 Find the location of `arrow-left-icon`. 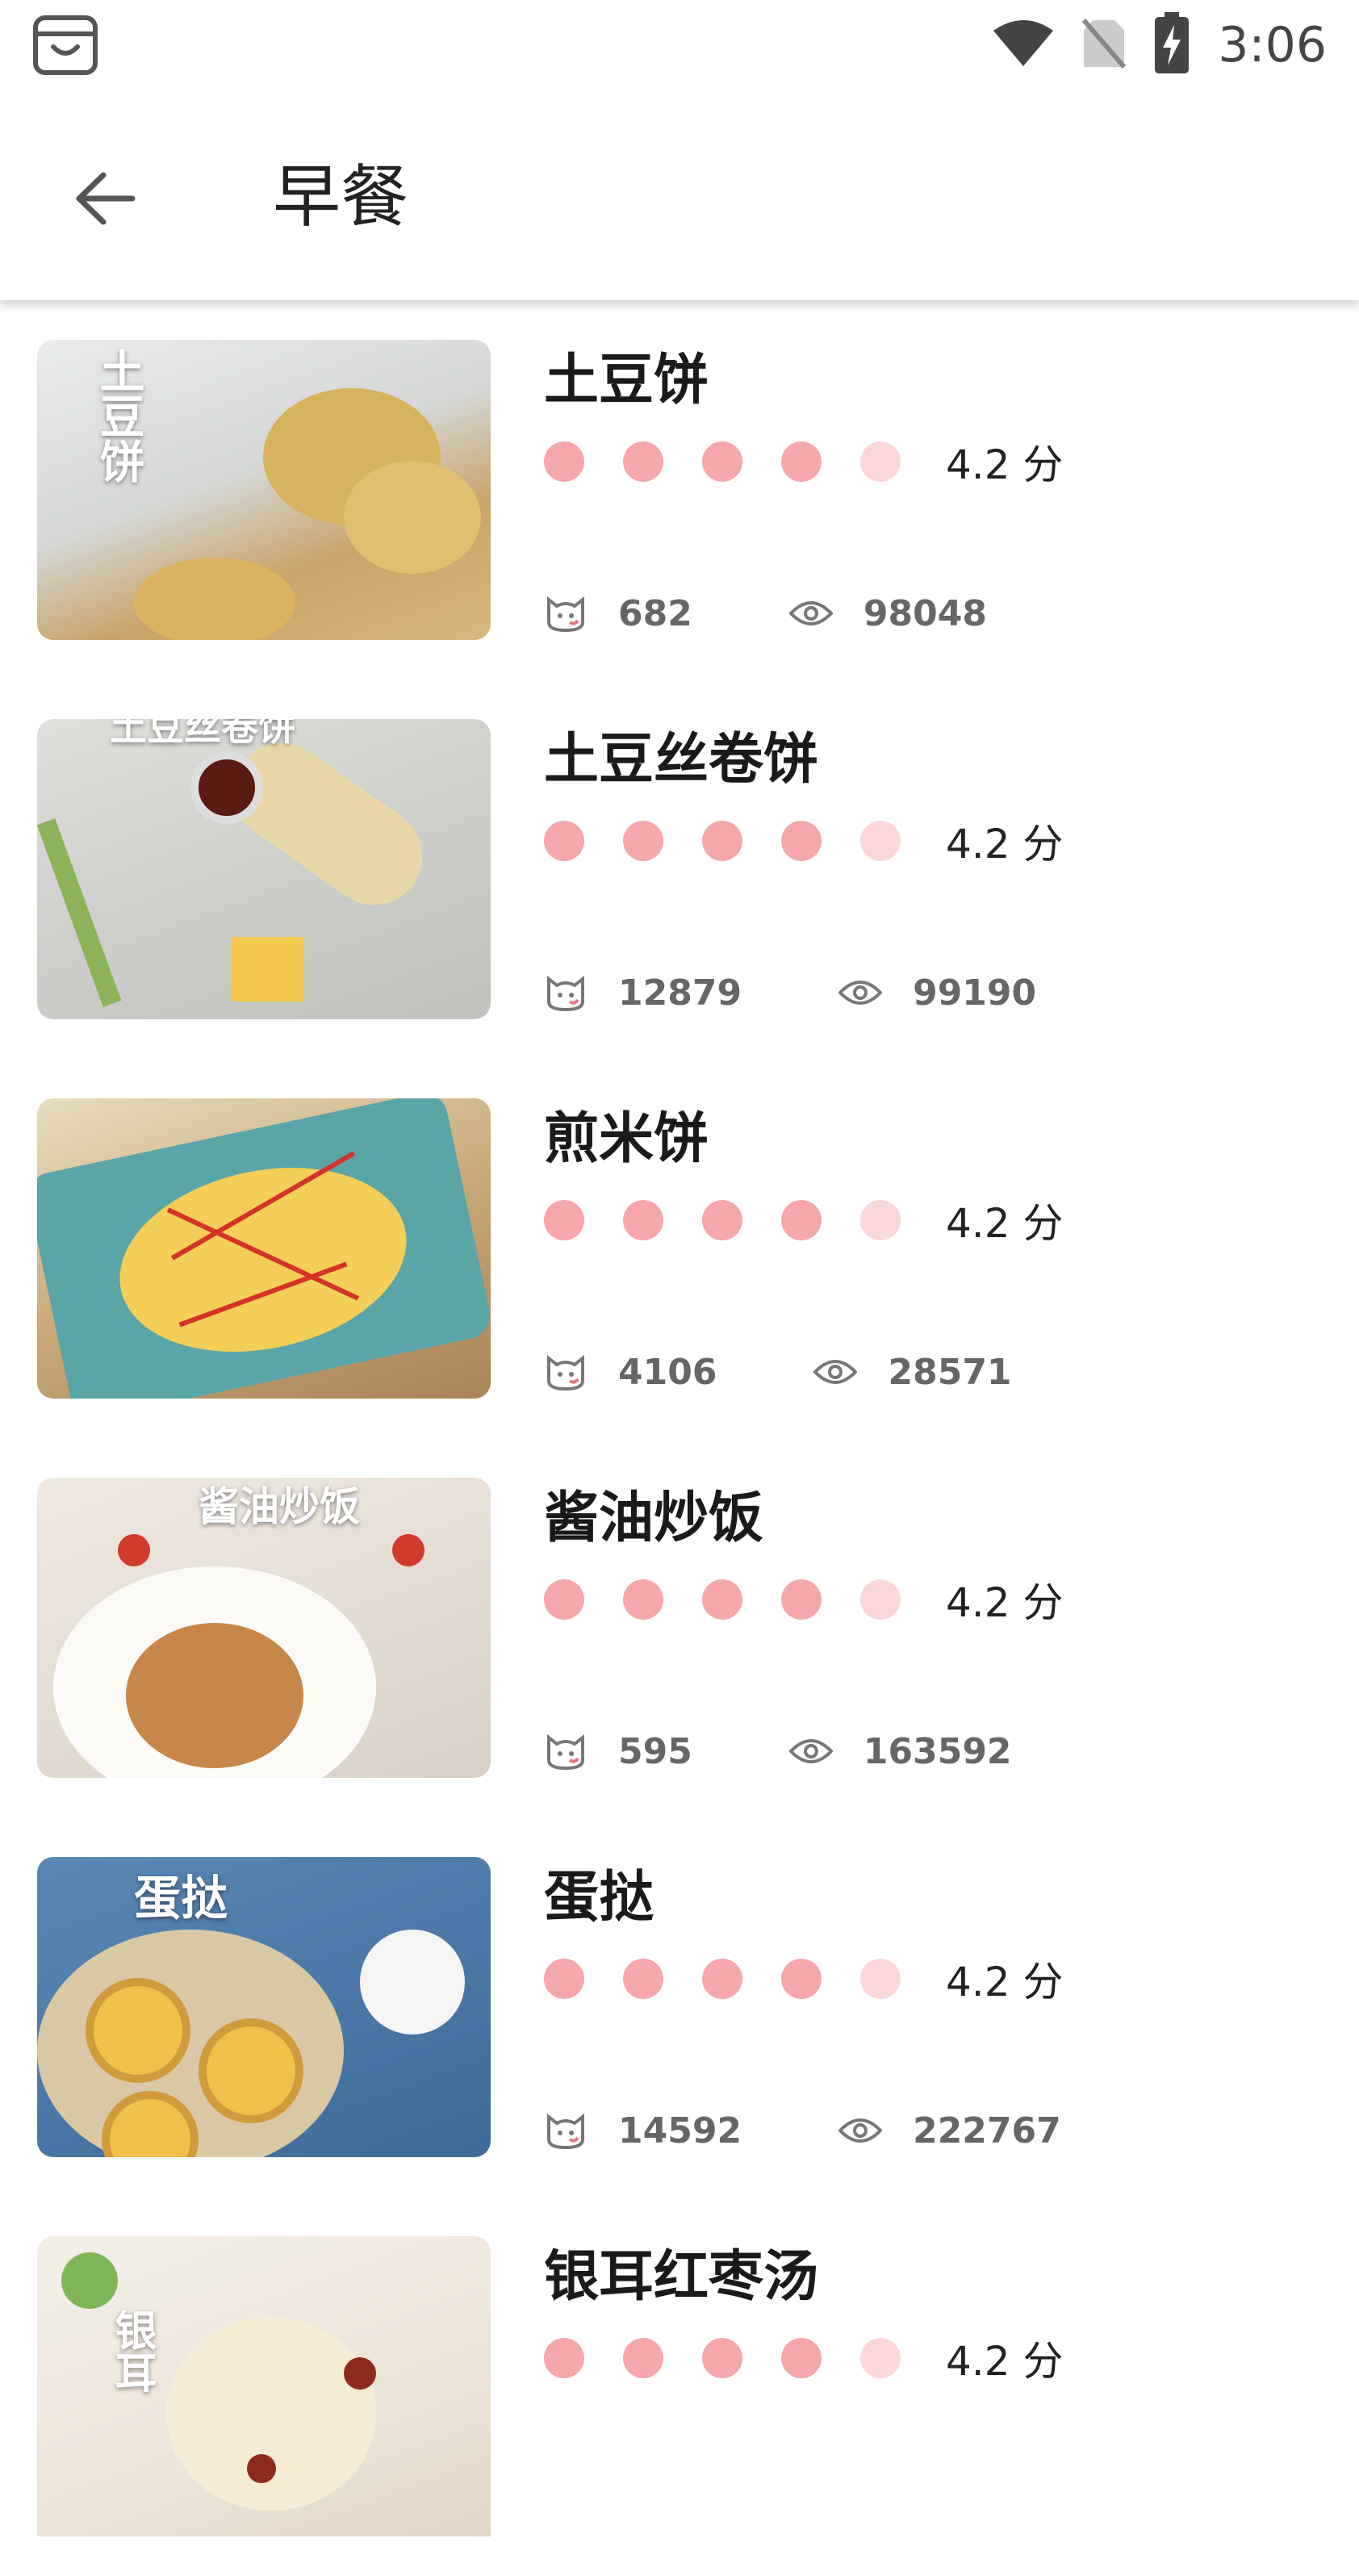

arrow-left-icon is located at coordinates (106, 198).